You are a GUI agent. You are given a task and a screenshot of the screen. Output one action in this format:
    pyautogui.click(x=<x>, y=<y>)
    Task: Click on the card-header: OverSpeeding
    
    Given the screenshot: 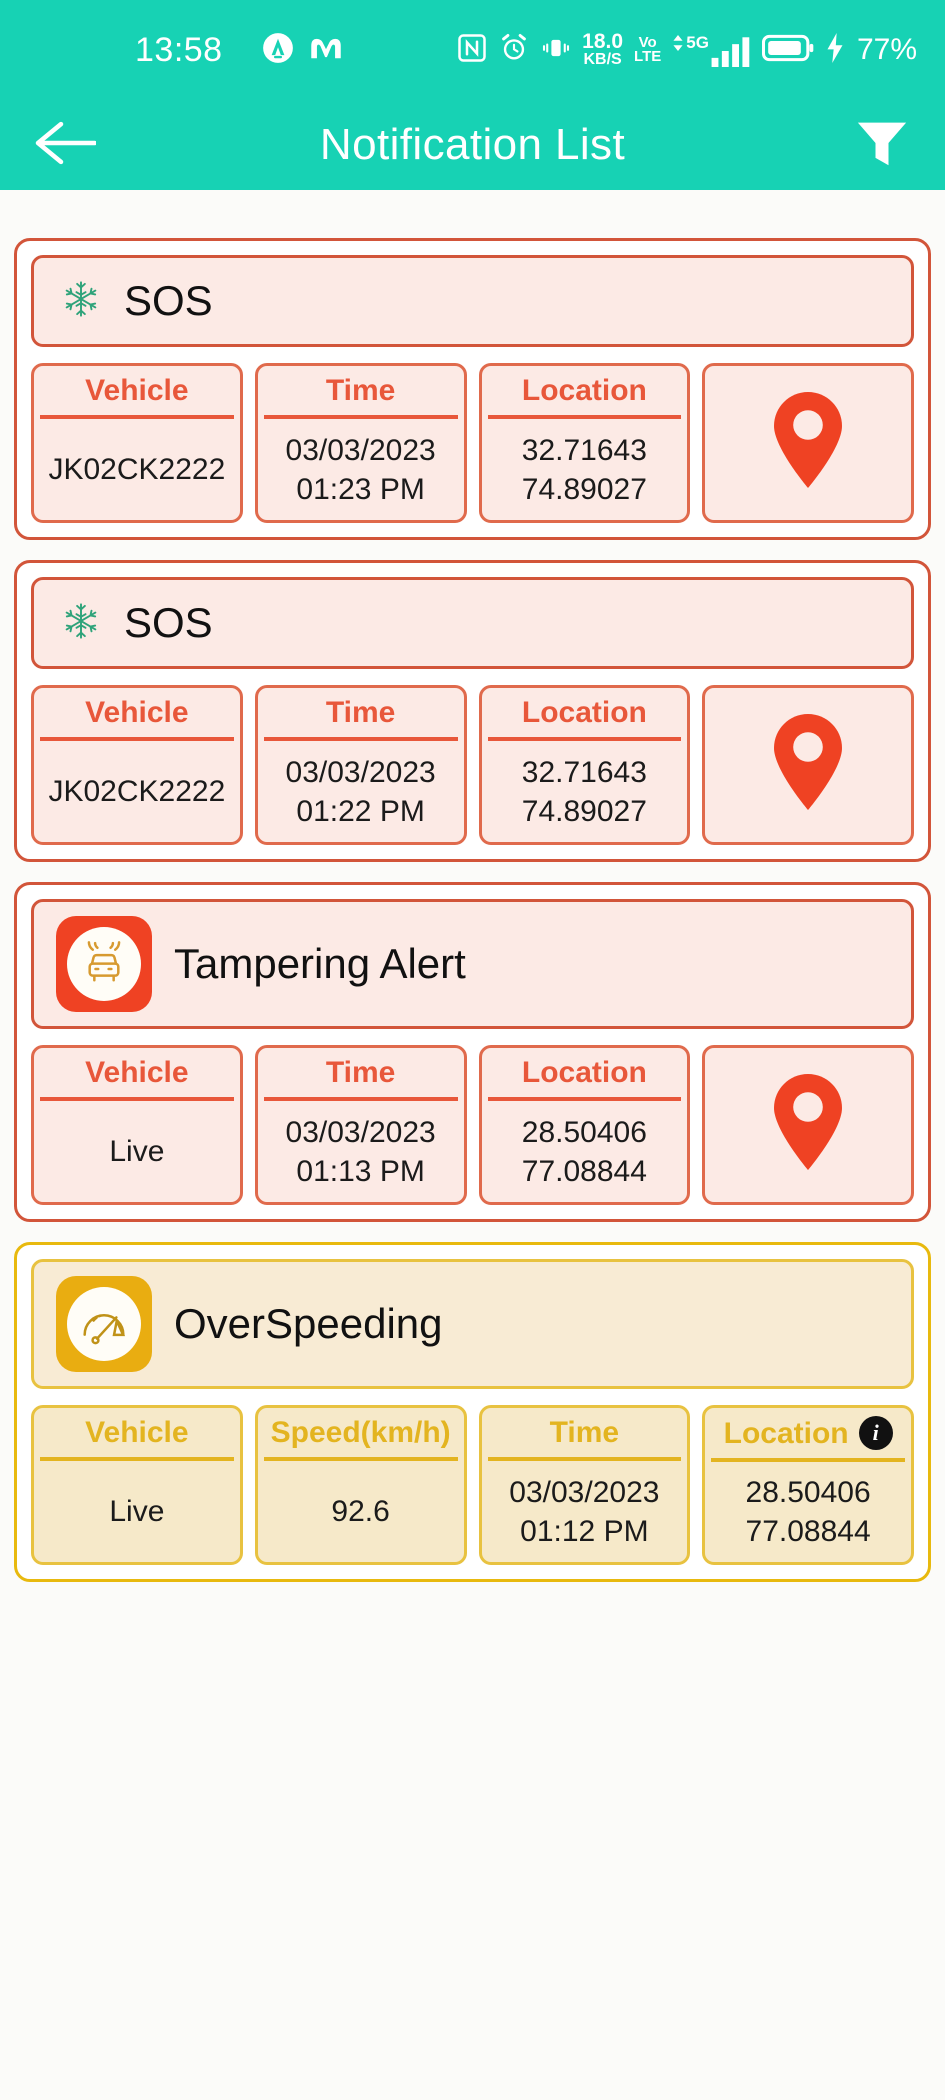 What is the action you would take?
    pyautogui.click(x=472, y=1324)
    